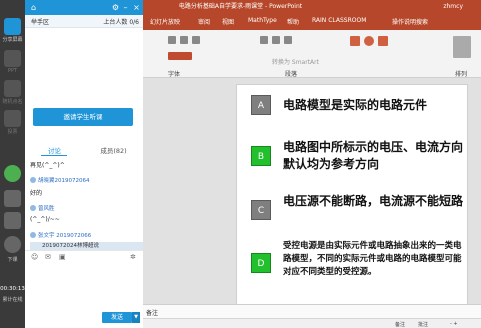 This screenshot has width=481, height=328. I want to click on chat-message: (^_^)/~~, so click(45, 219).